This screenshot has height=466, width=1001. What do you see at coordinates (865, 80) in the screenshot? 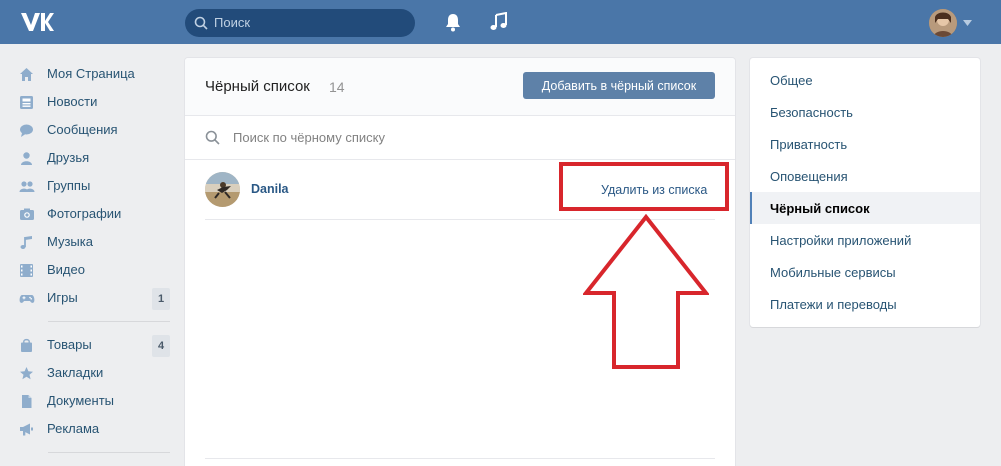
I see `settings-item-general: Общее` at bounding box center [865, 80].